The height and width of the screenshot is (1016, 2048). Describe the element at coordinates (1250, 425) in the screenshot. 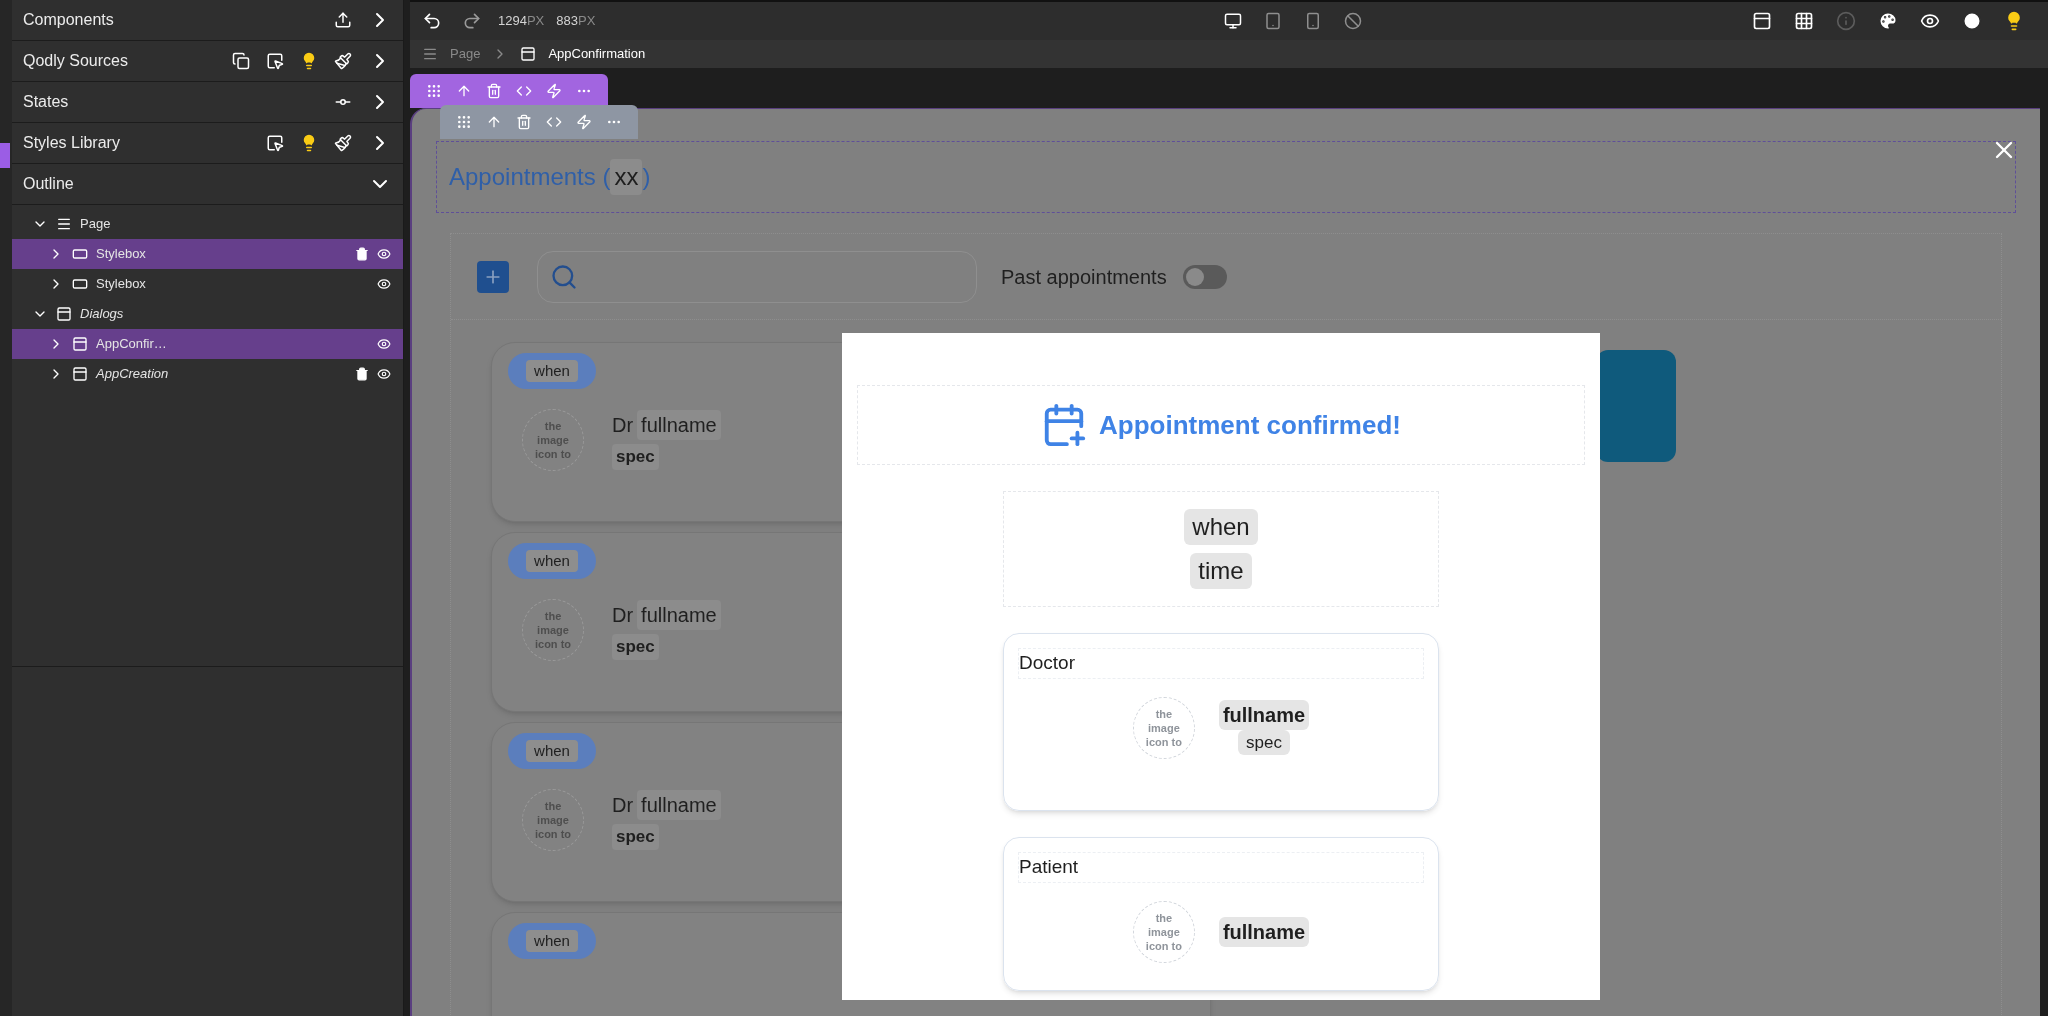

I see `dialog-title: Appointment confirmed!` at that location.